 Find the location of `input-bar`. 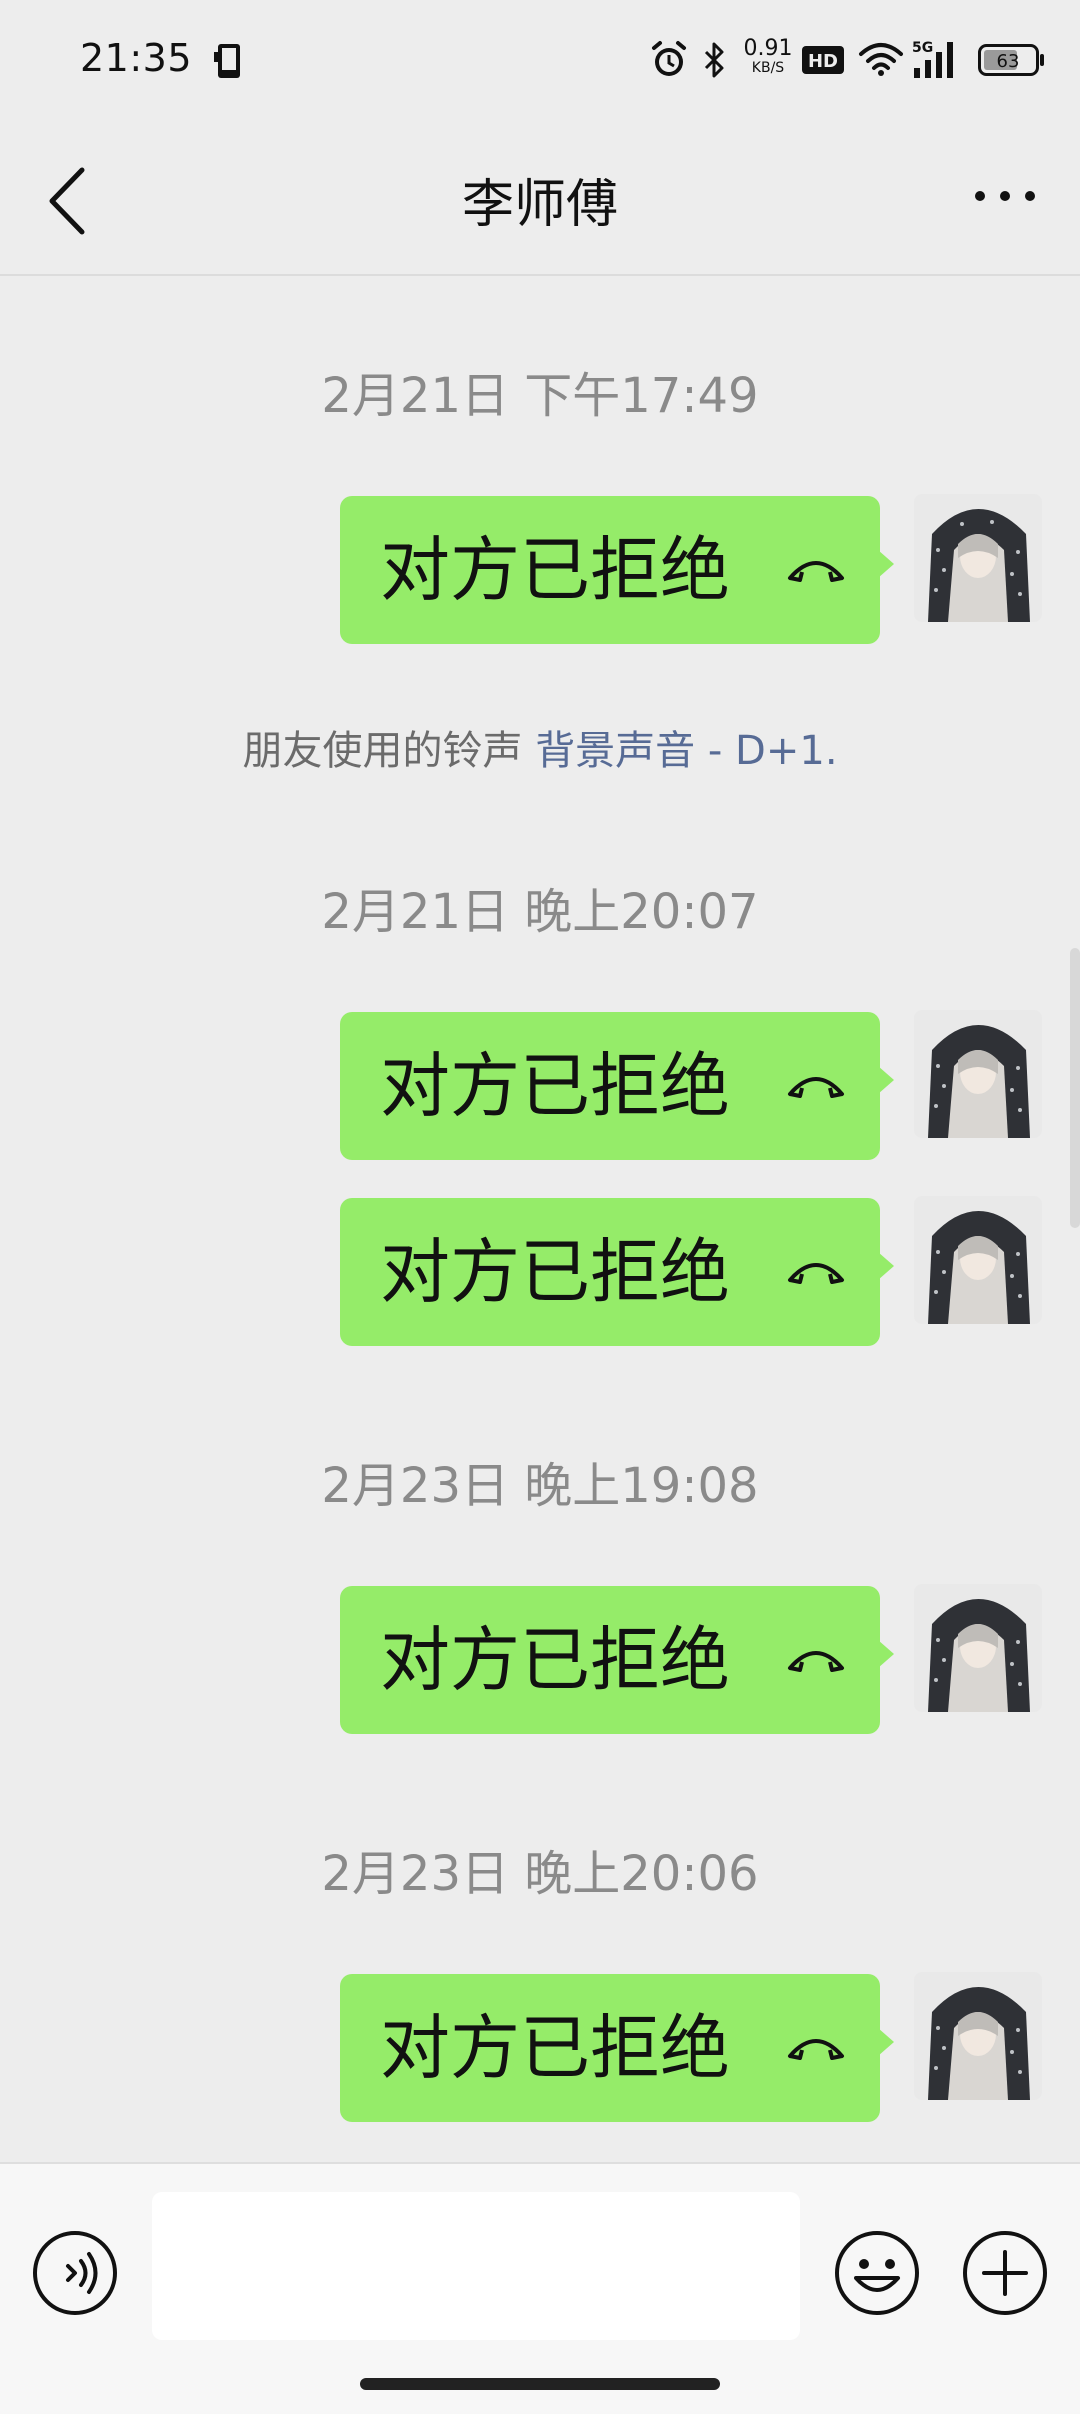

input-bar is located at coordinates (540, 2288).